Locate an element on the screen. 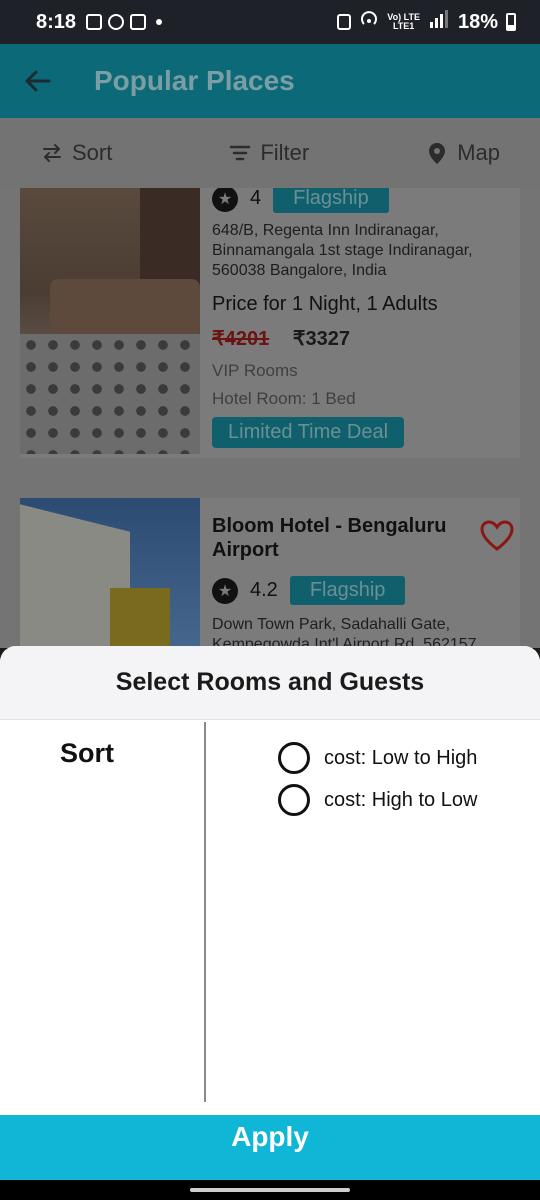 The height and width of the screenshot is (1200, 540). sort-button: Sort is located at coordinates (76, 153).